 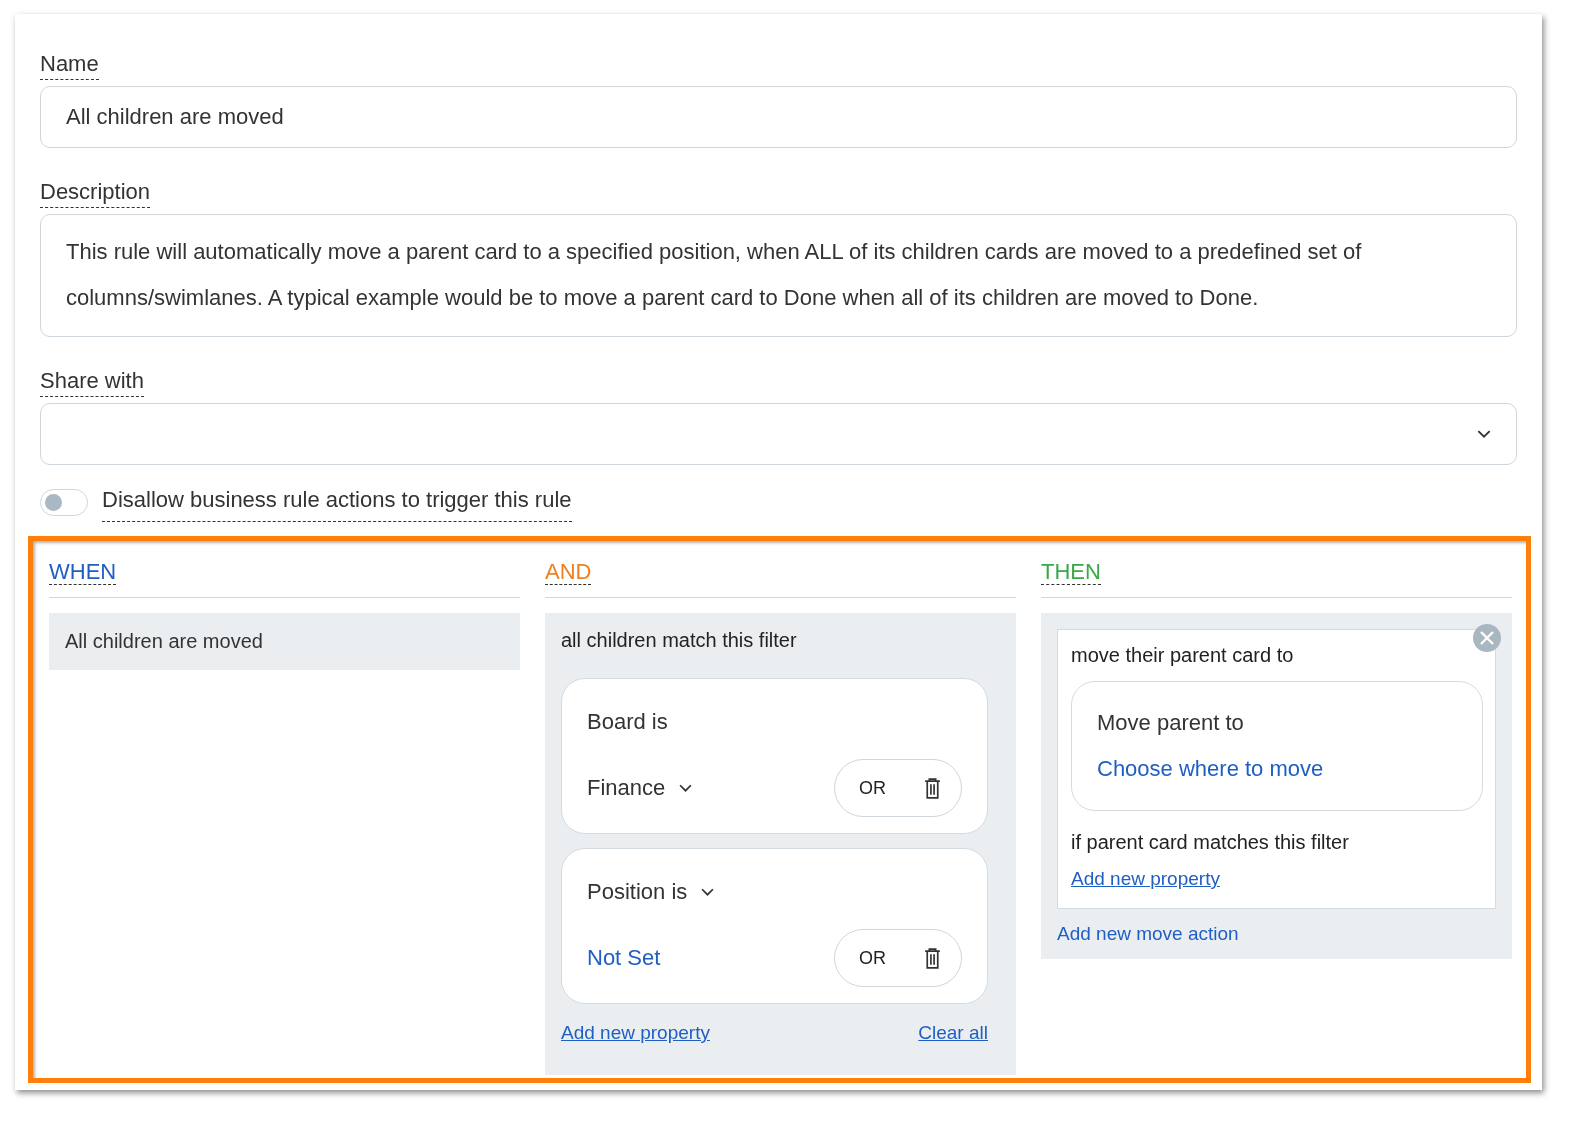 What do you see at coordinates (778, 275) in the screenshot?
I see `description-field: This rule will automatically move a parent card to a specified position, when ALL of its children cards are moved to a predefined set of columns/swimlanes. A typical example would be to move a parent card to Done when all of its children are moved to Done.` at bounding box center [778, 275].